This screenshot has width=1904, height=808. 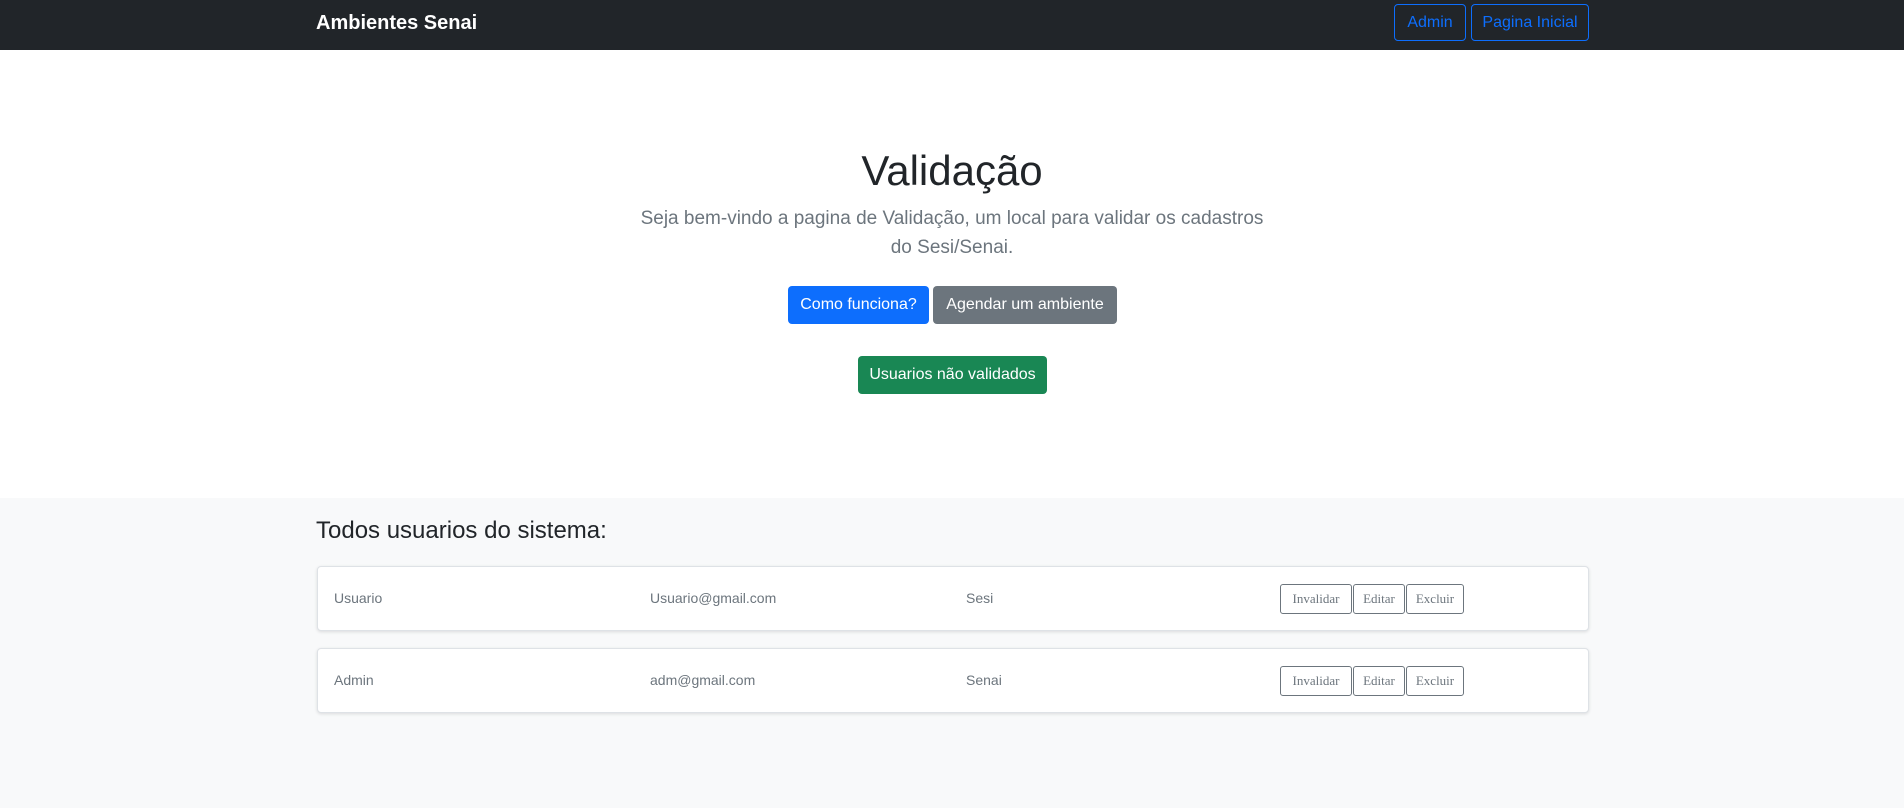 What do you see at coordinates (354, 680) in the screenshot?
I see `user-name: Admin` at bounding box center [354, 680].